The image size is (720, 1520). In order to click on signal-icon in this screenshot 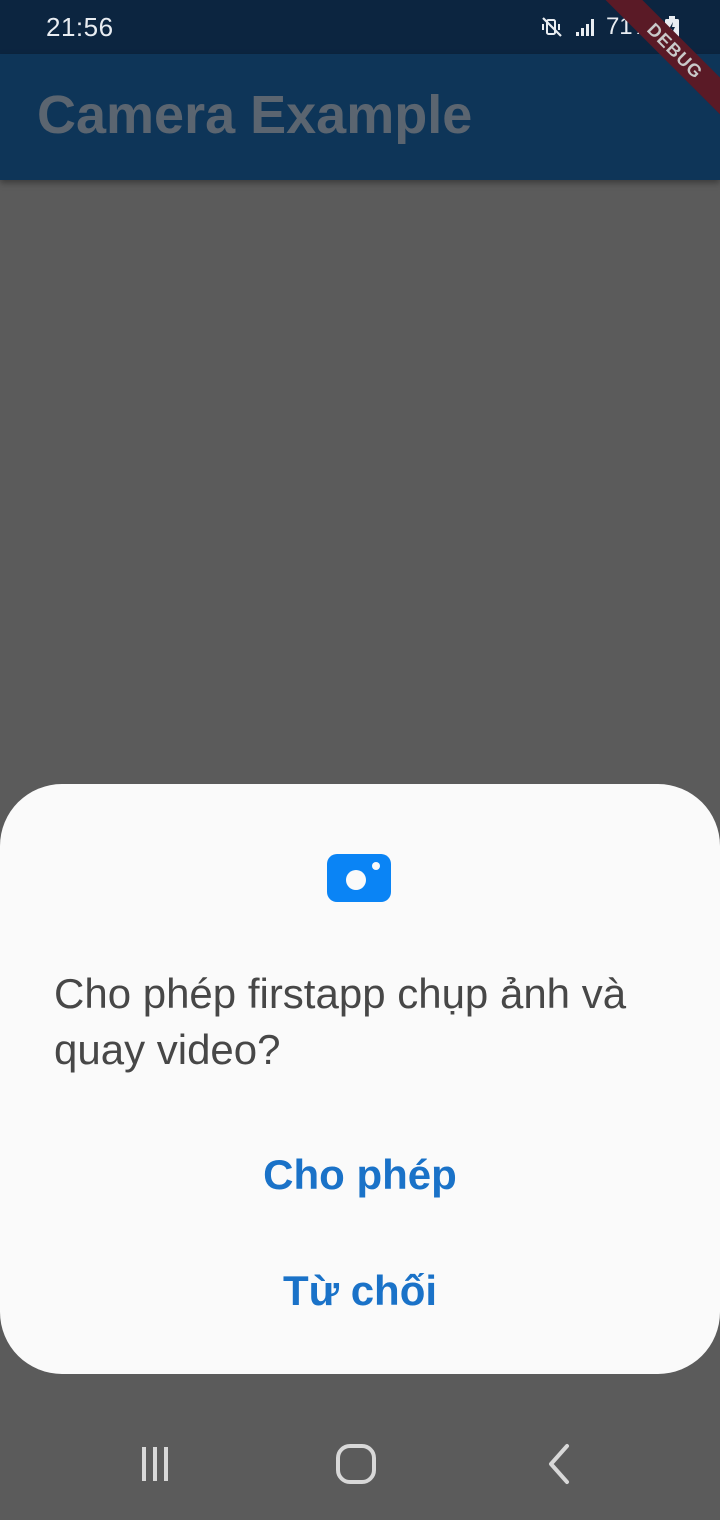, I will do `click(585, 27)`.